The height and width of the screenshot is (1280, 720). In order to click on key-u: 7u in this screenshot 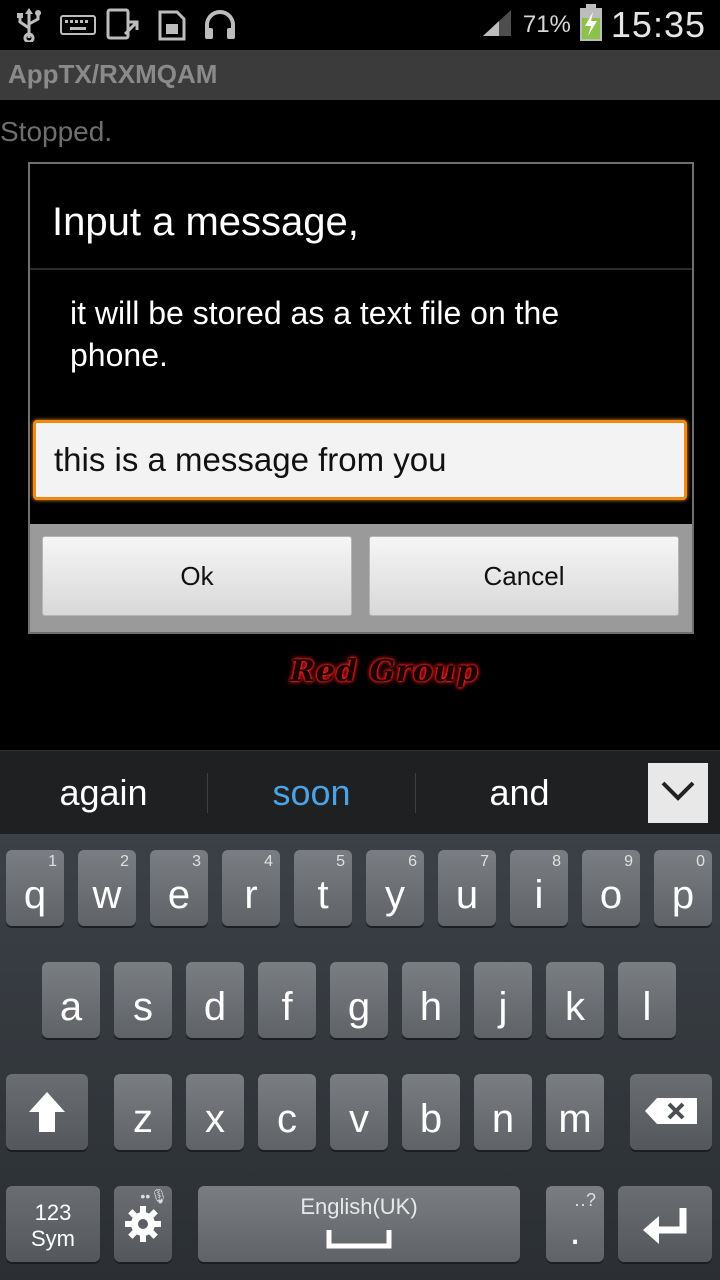, I will do `click(467, 888)`.